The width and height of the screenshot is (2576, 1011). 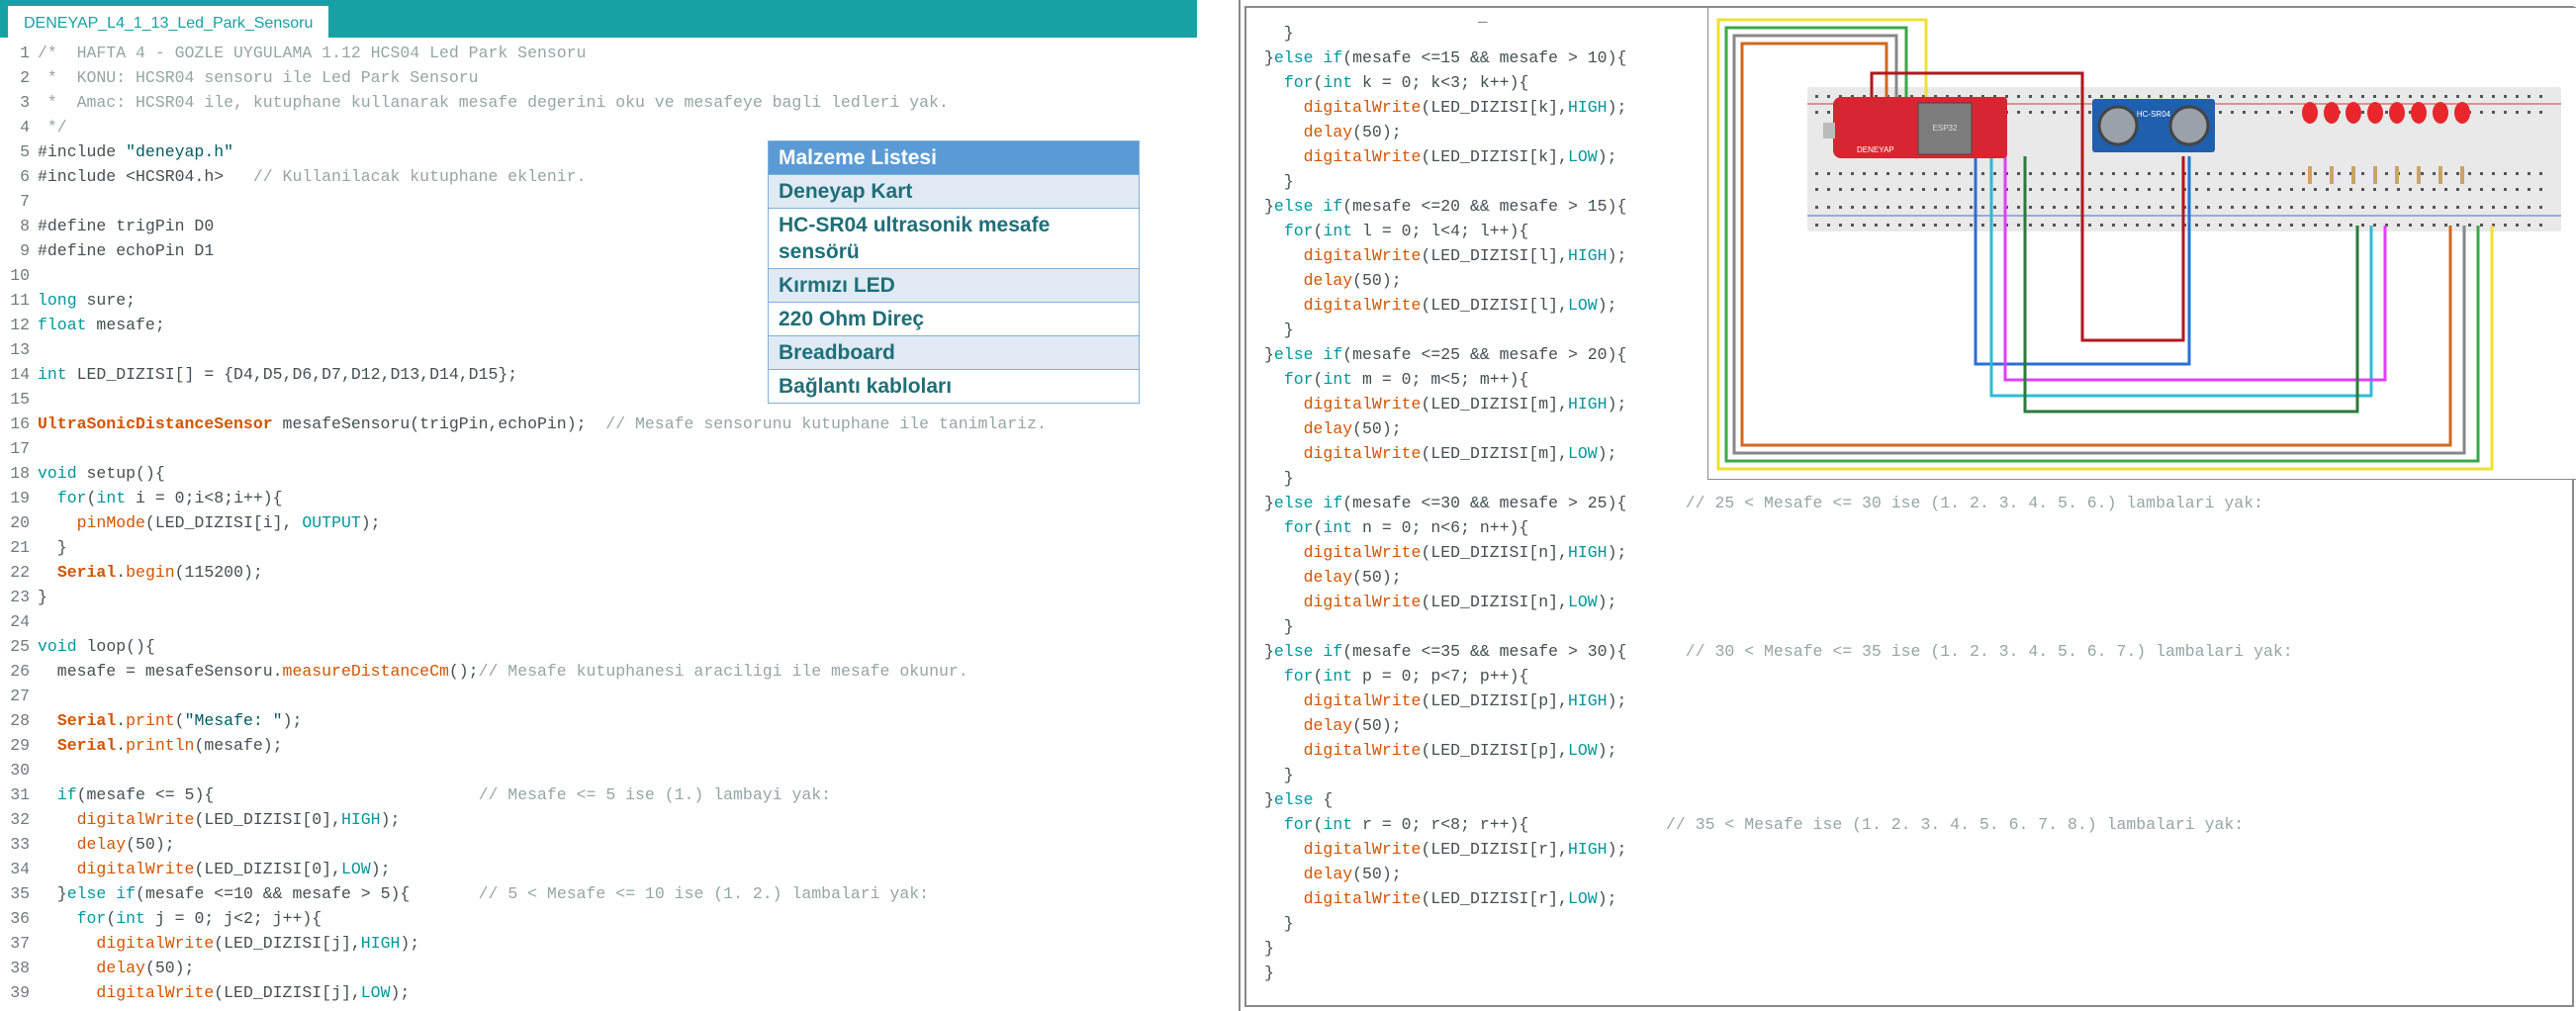 I want to click on code-line: 22 Serial.begin(115200);, so click(x=618, y=572).